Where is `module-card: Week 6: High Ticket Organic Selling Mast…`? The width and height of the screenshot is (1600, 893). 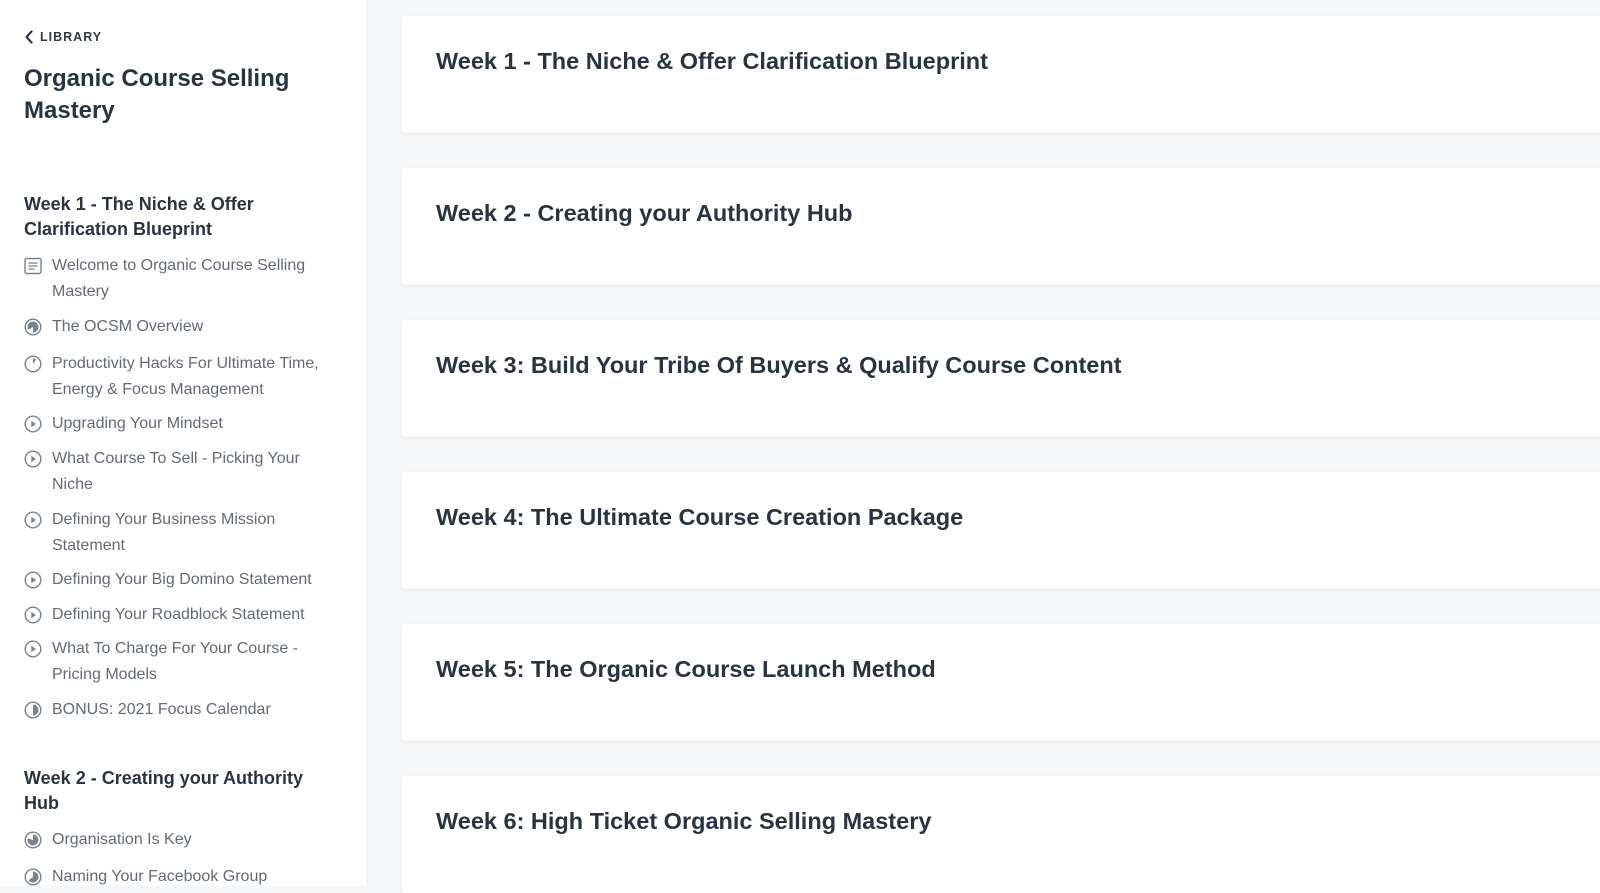 module-card: Week 6: High Ticket Organic Selling Mast… is located at coordinates (1001, 834).